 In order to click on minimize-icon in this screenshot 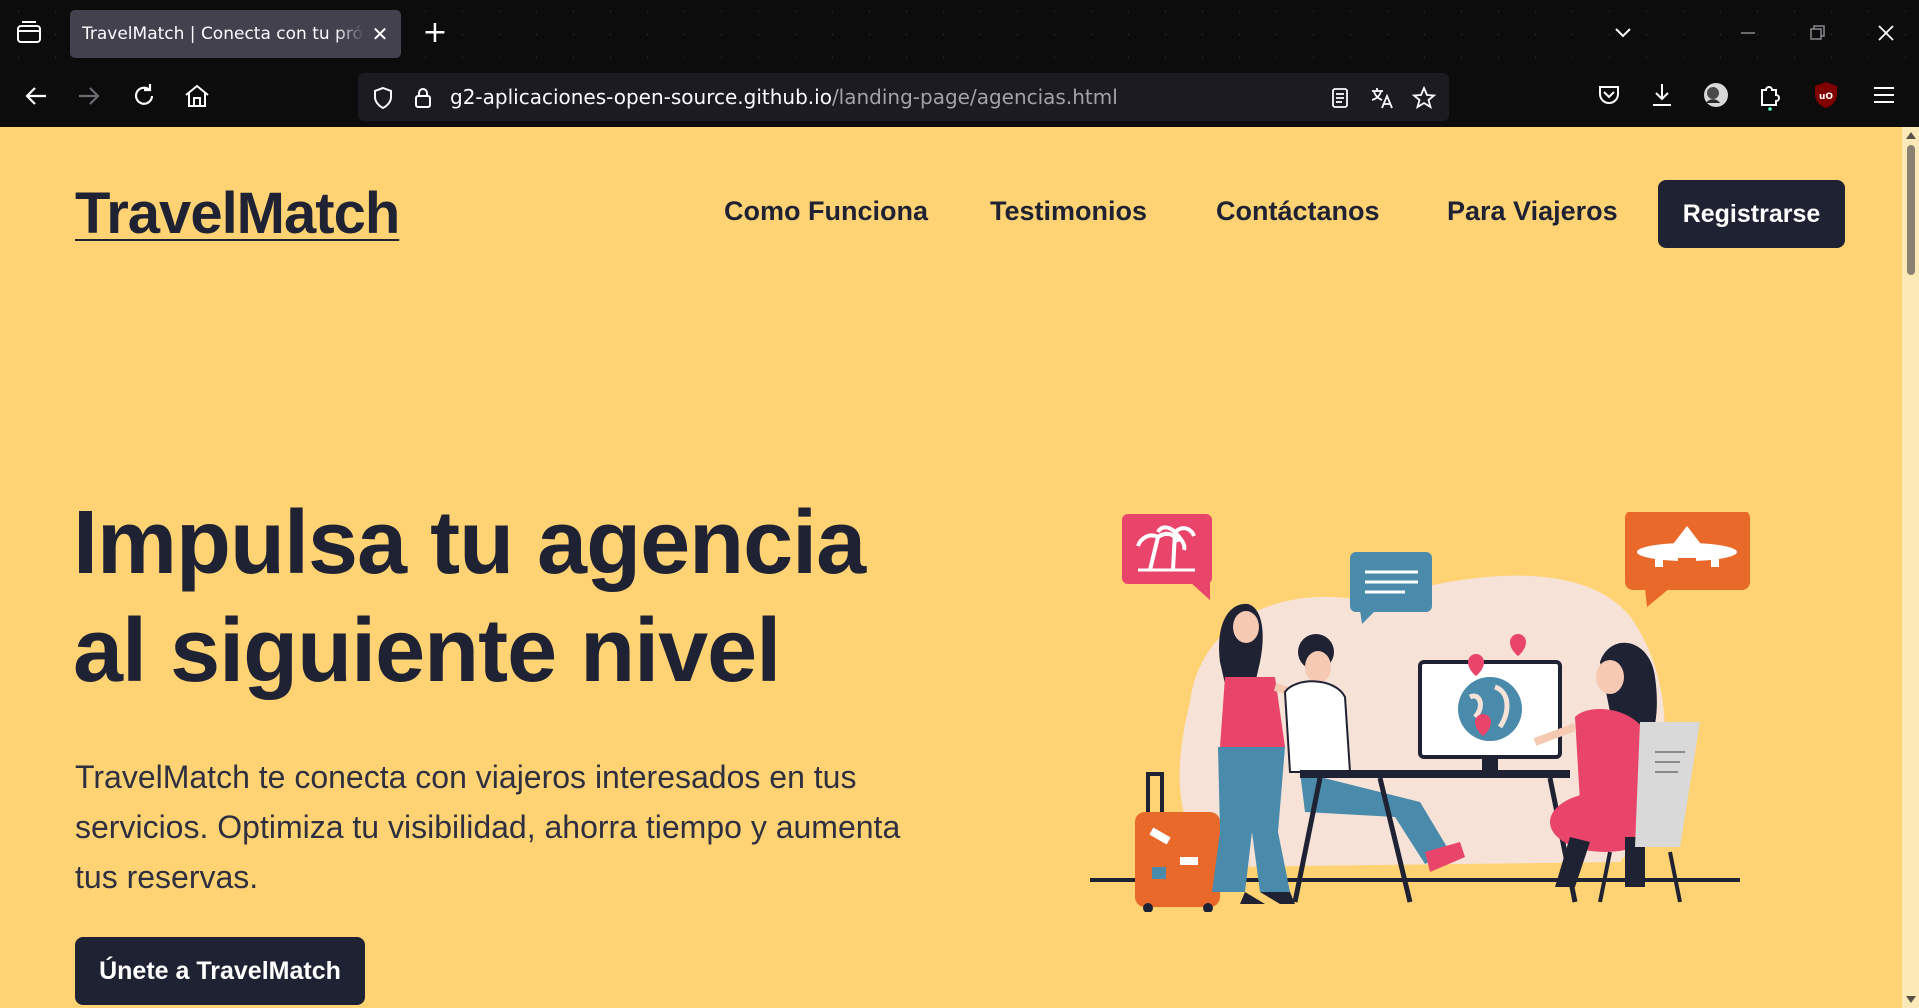, I will do `click(1748, 33)`.